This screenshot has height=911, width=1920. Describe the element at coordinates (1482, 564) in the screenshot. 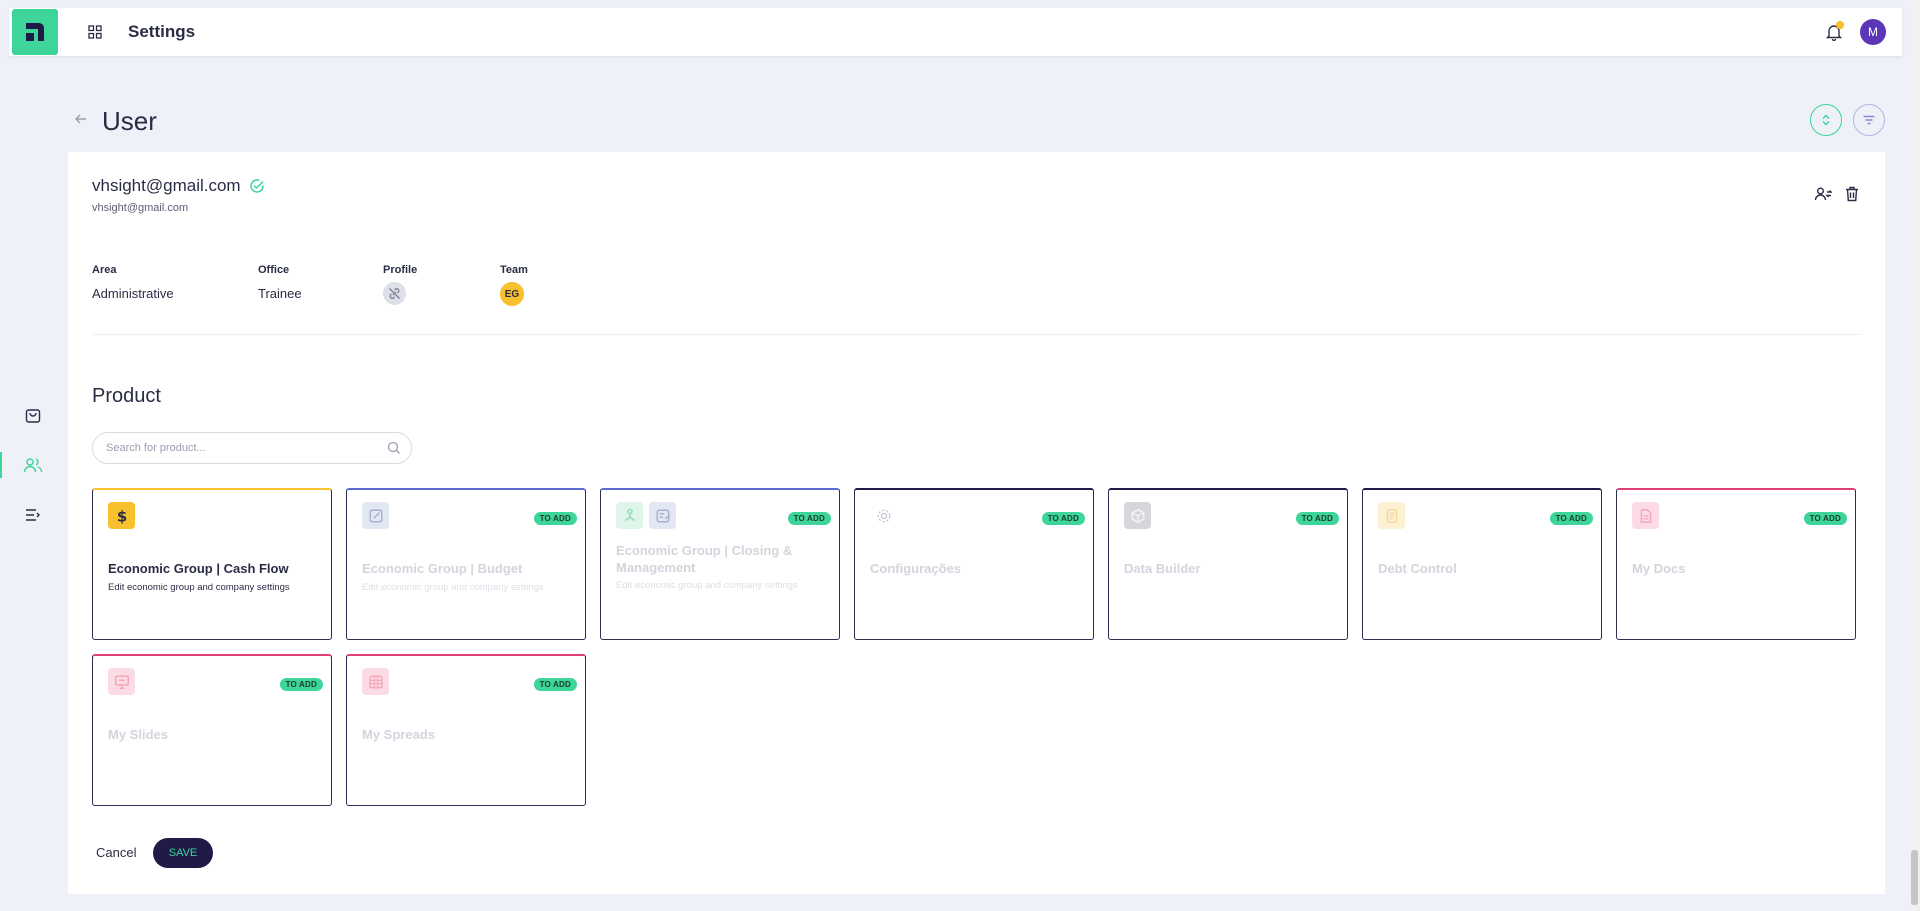

I see `product-tile: TO ADD Debt Control` at that location.